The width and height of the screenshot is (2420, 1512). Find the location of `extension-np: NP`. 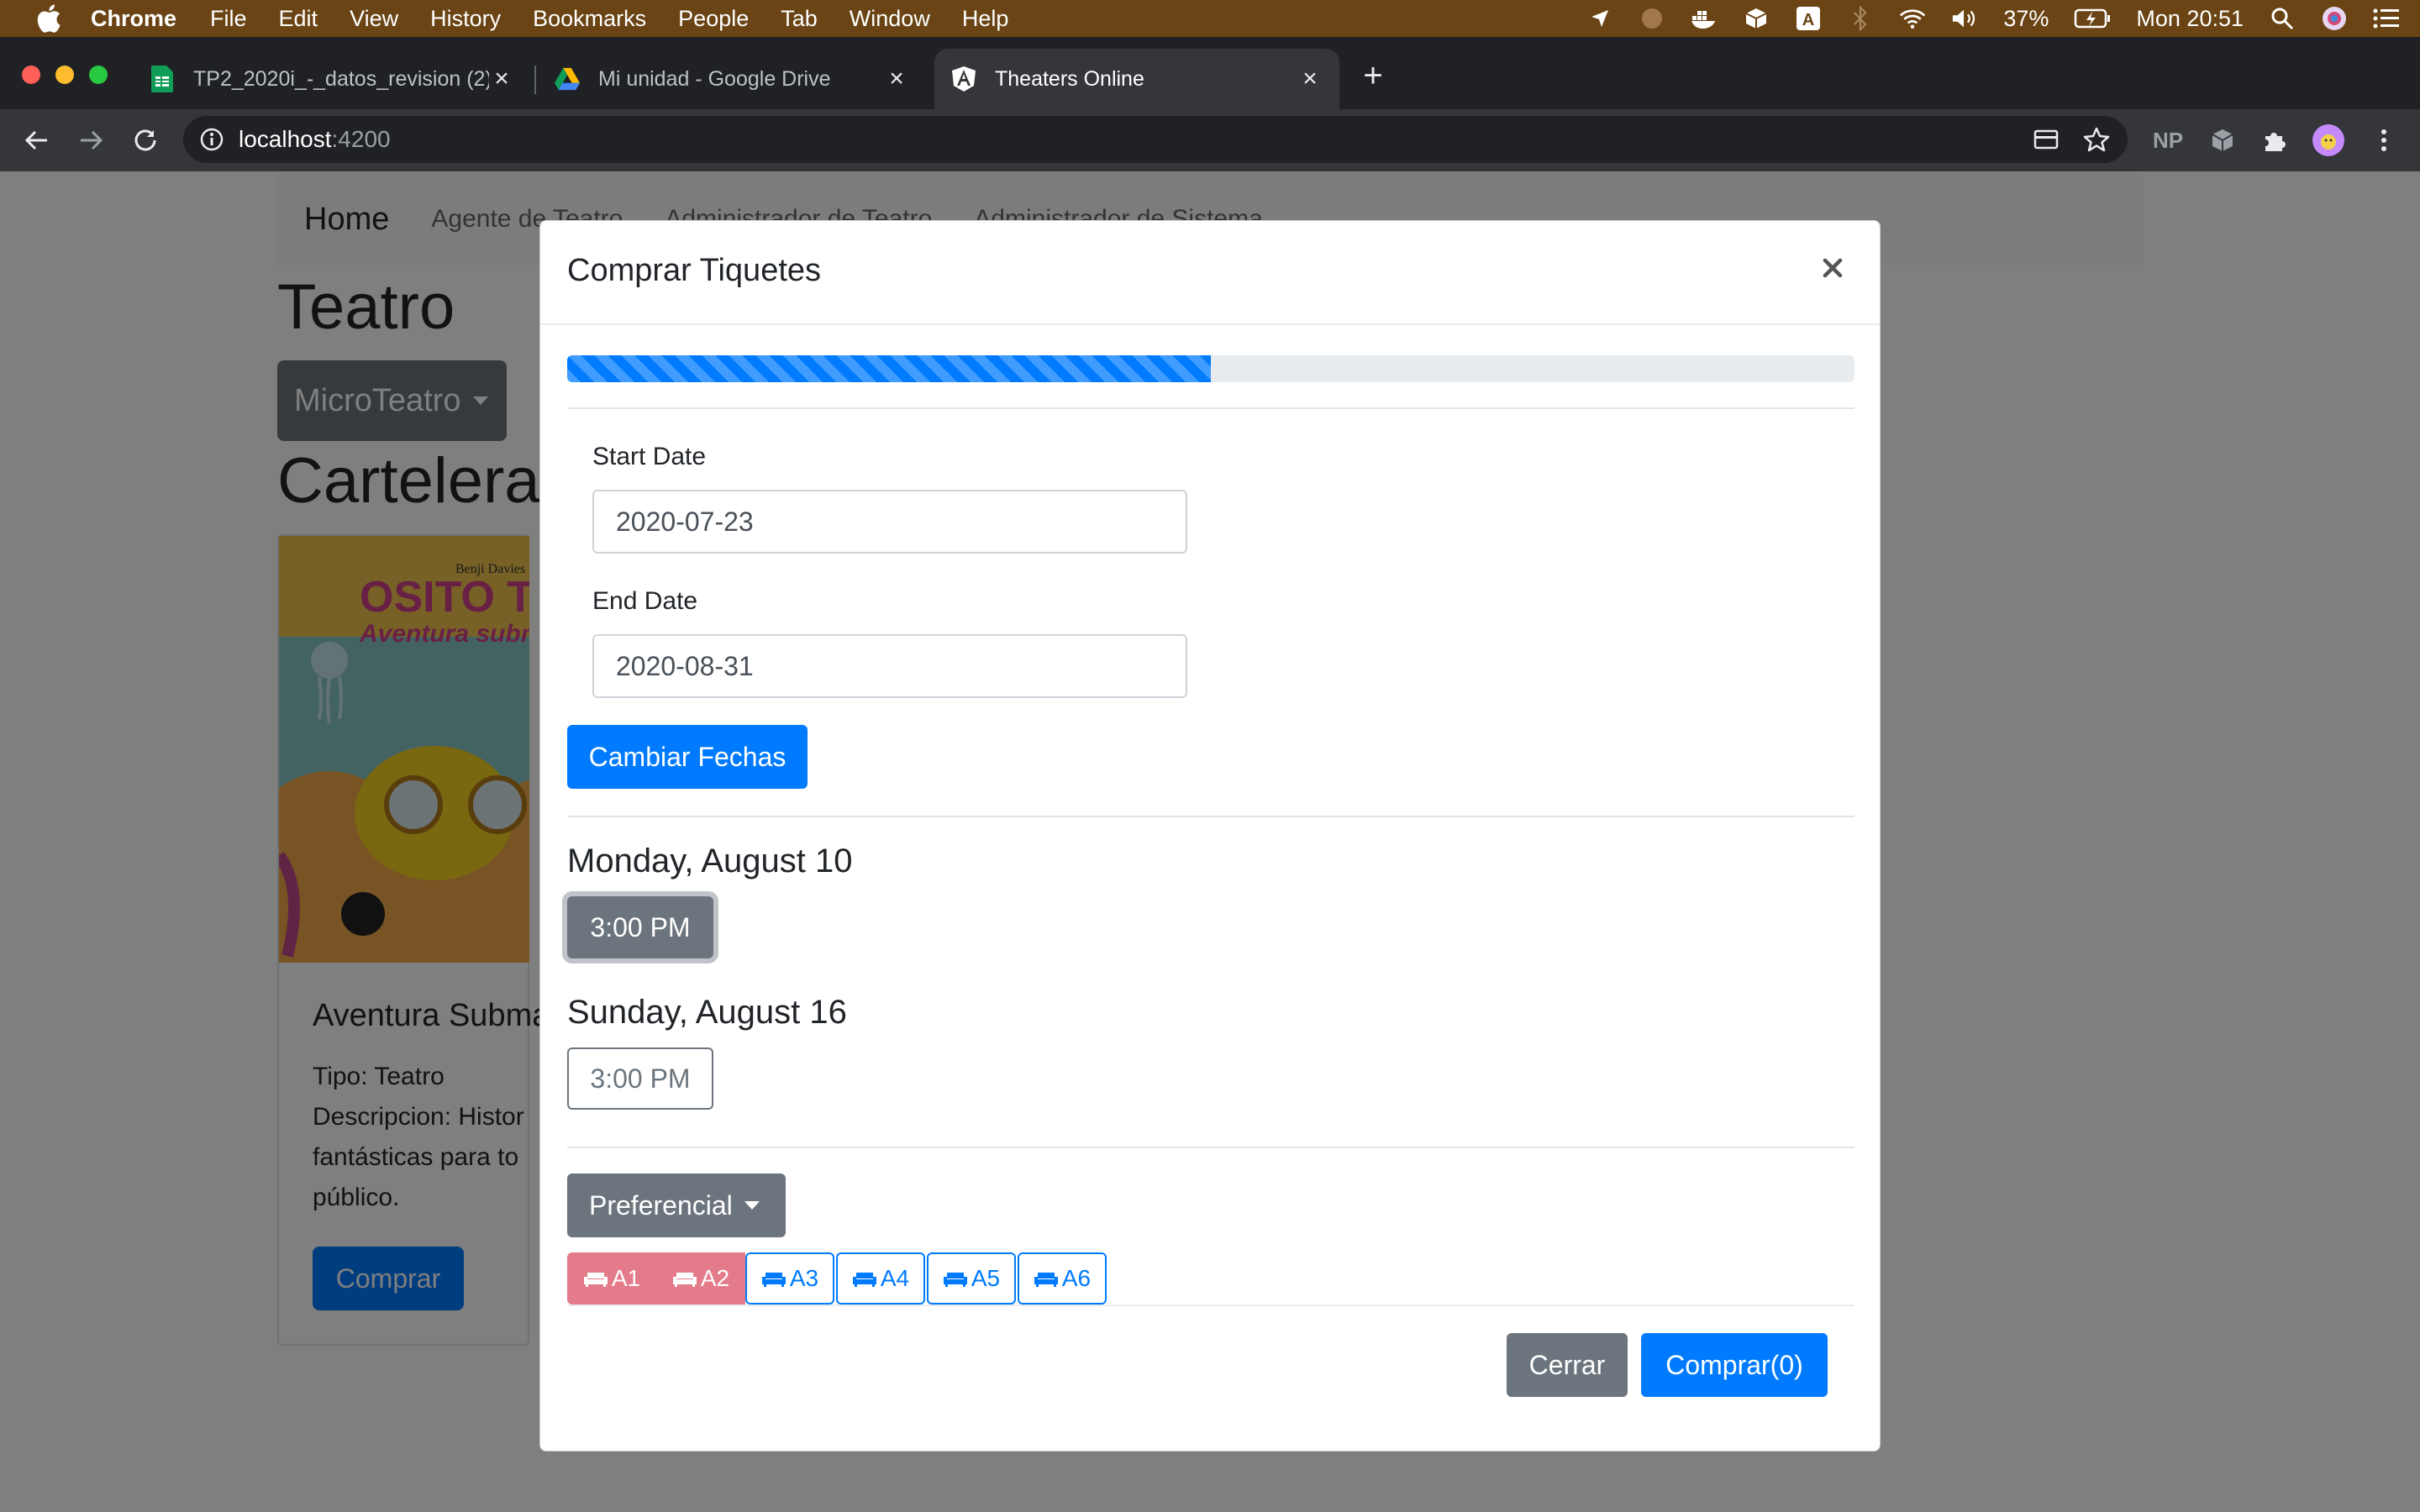

extension-np: NP is located at coordinates (2167, 140).